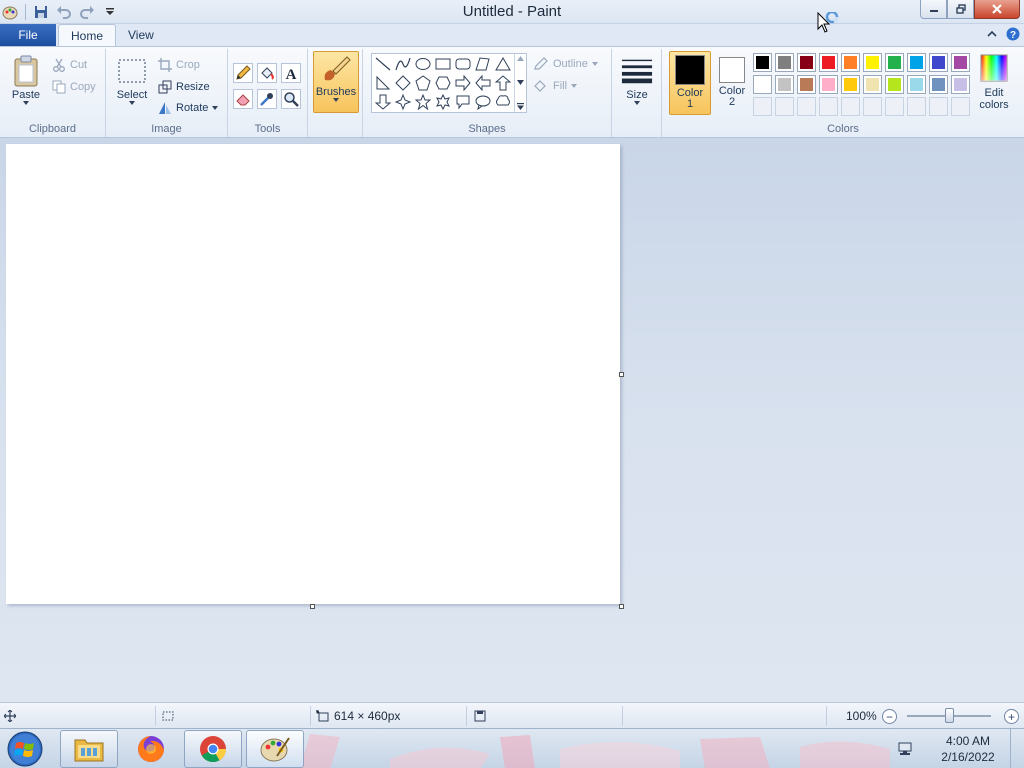 The width and height of the screenshot is (1024, 768). What do you see at coordinates (621, 374) in the screenshot?
I see `canvas-resize-handle-right` at bounding box center [621, 374].